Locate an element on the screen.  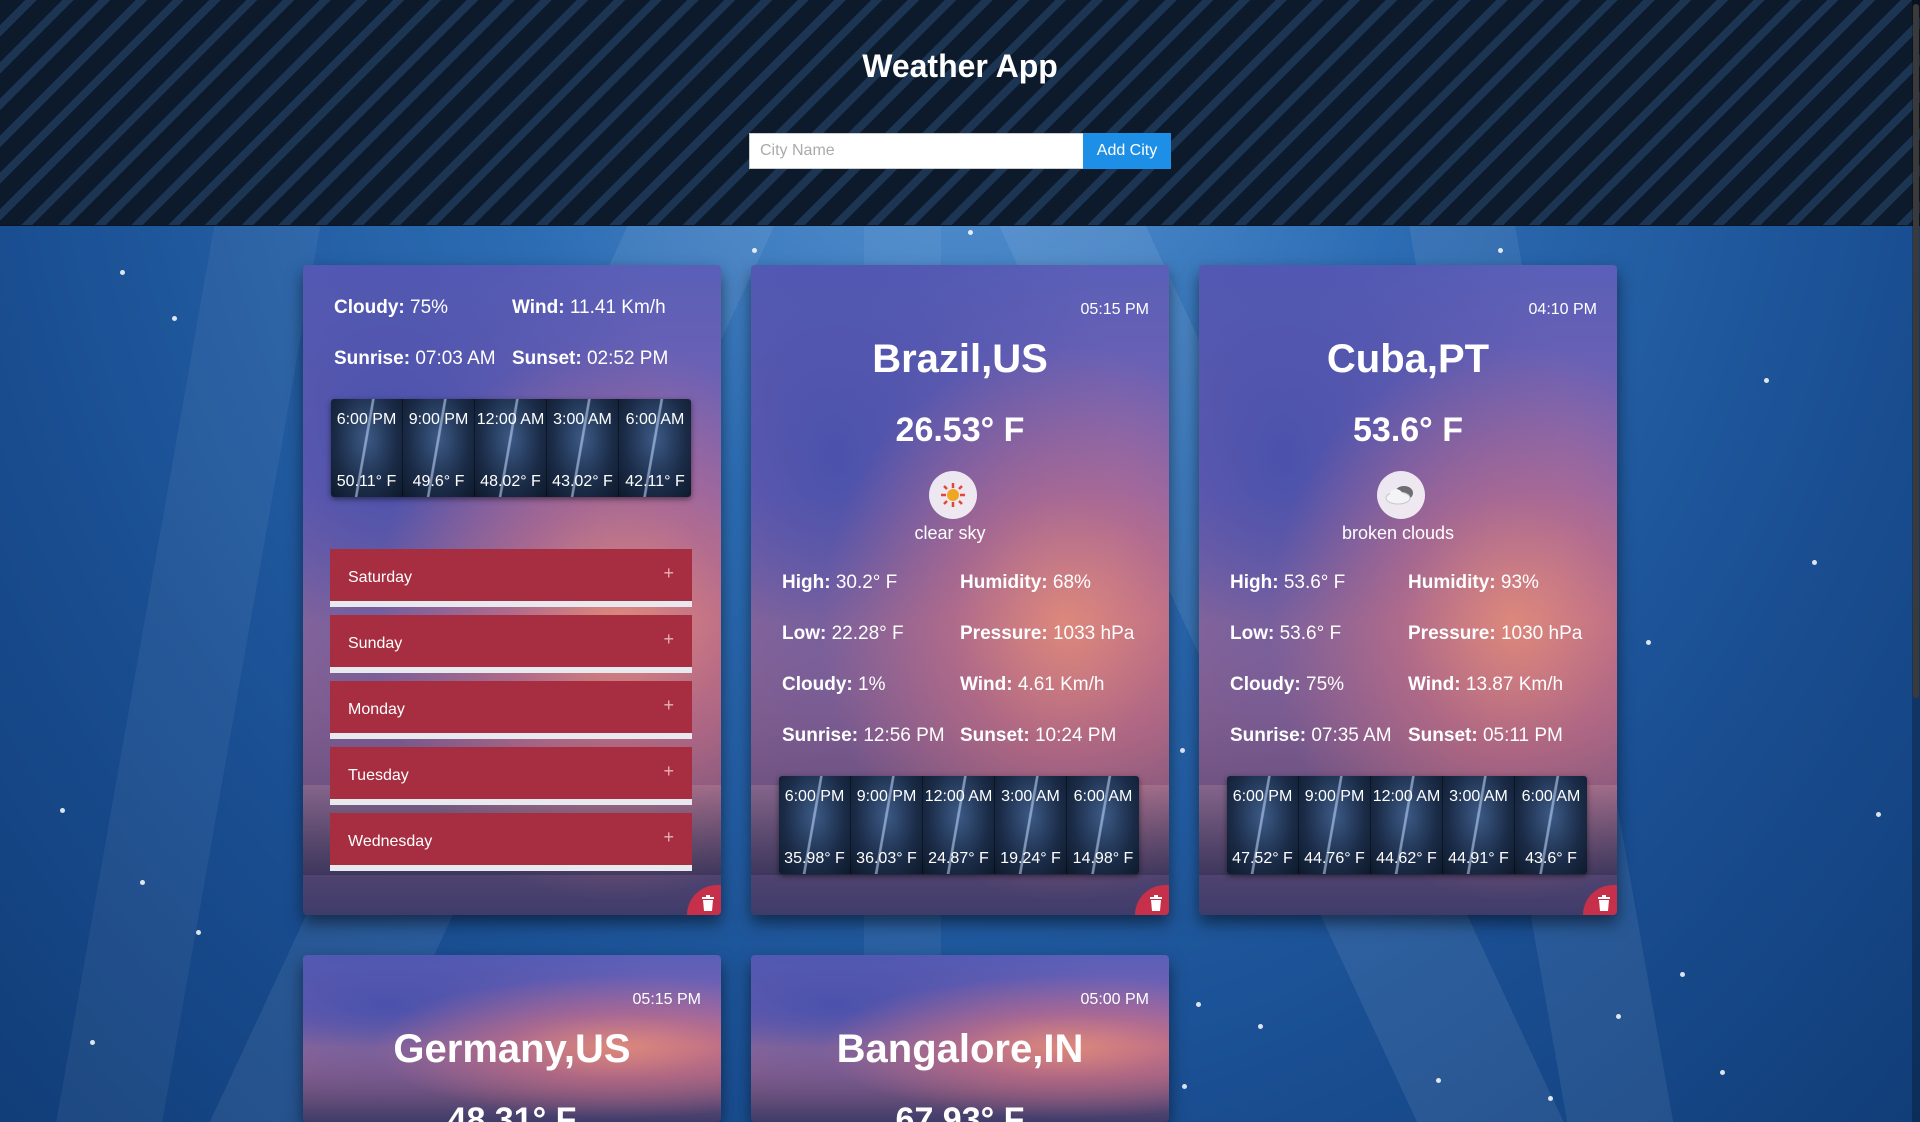
high-stat: High: 30.2° F is located at coordinates (840, 582).